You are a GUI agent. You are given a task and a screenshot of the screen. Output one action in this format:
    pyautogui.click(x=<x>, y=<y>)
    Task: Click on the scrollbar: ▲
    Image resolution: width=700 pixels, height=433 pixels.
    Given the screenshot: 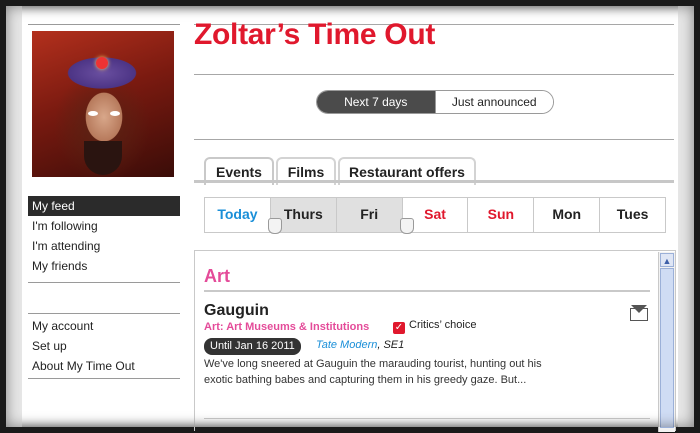 What is the action you would take?
    pyautogui.click(x=666, y=342)
    